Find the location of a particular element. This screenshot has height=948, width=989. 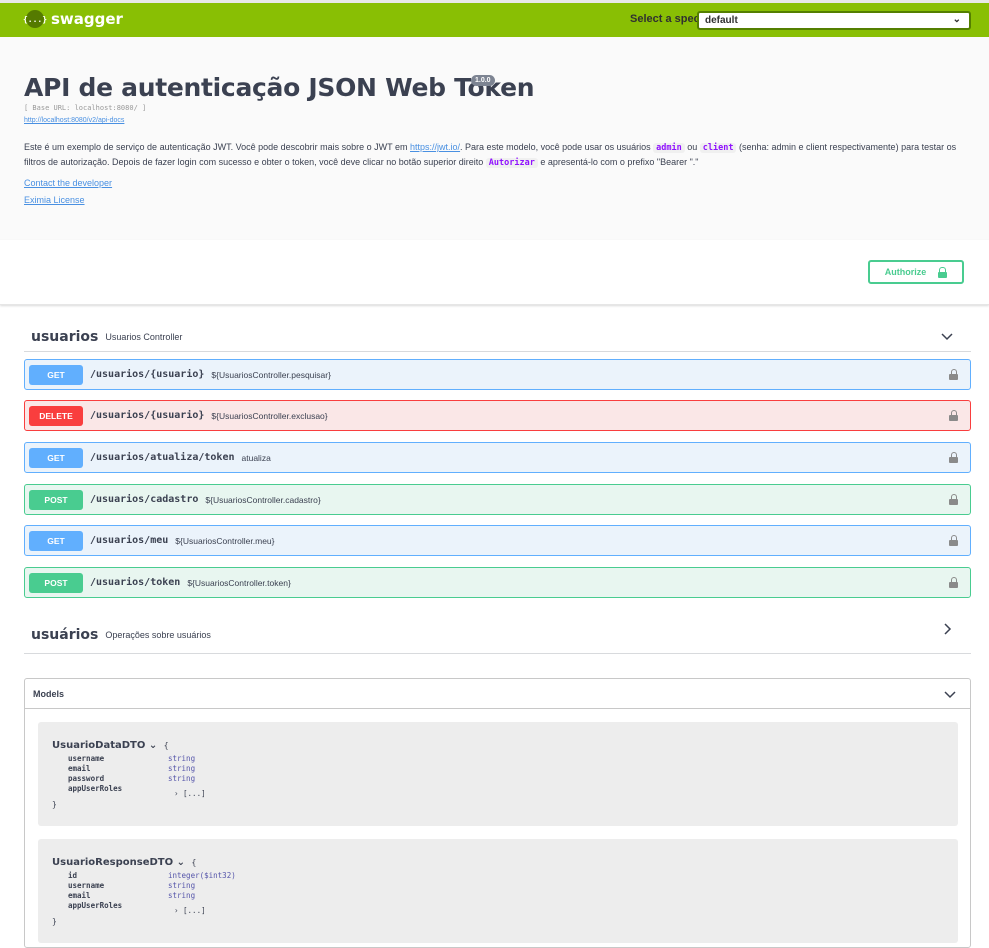

prop-name: password is located at coordinates (86, 778).